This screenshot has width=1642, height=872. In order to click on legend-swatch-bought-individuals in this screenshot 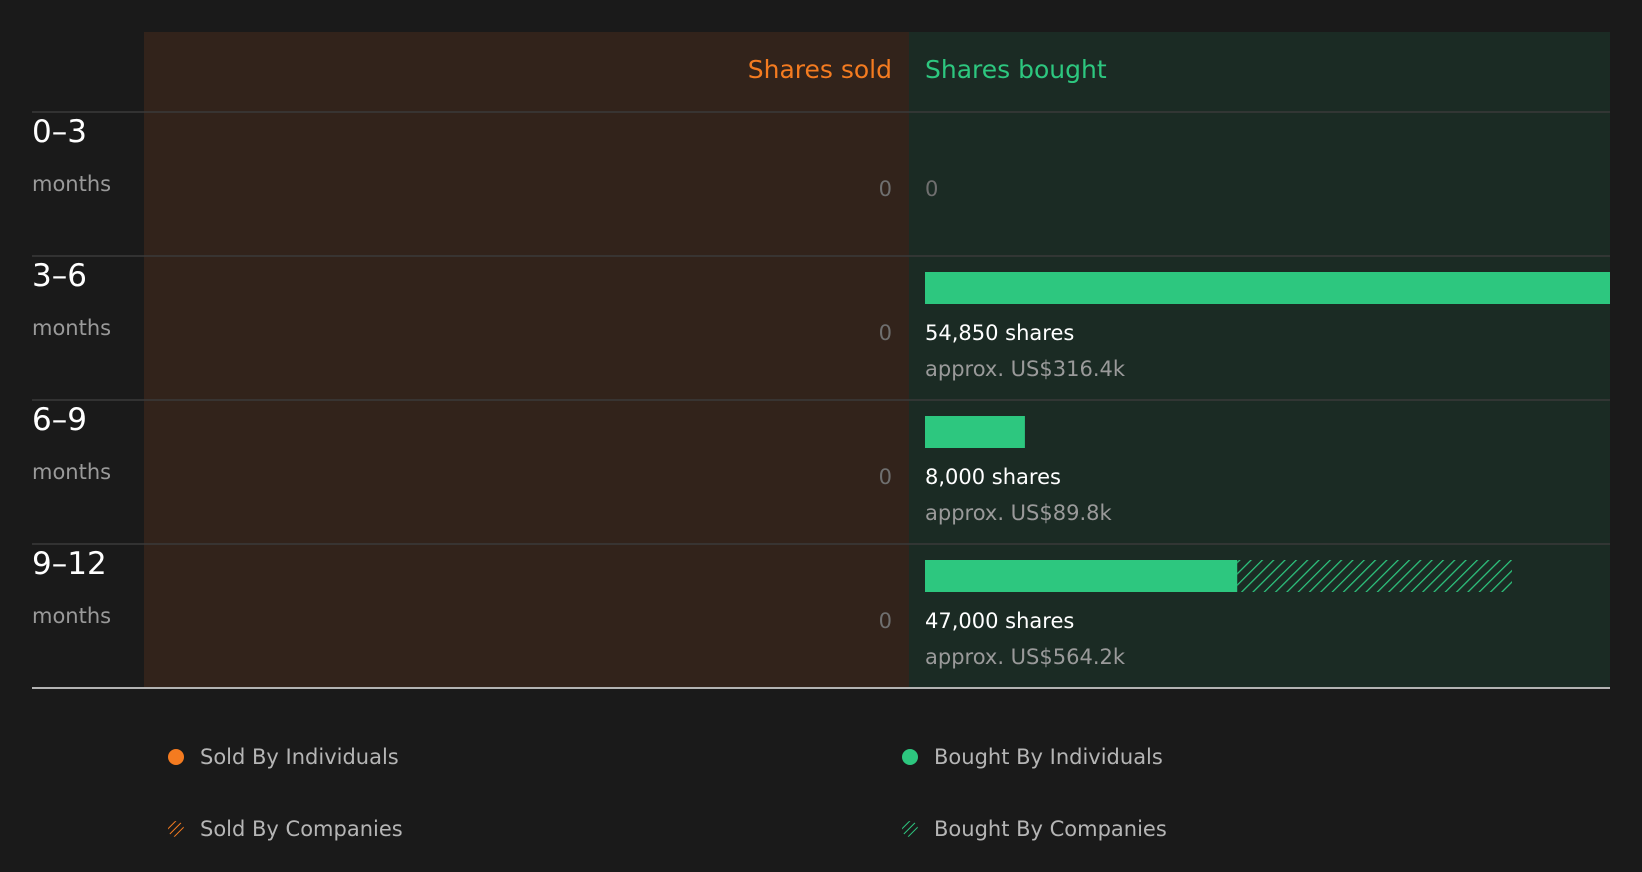, I will do `click(910, 757)`.